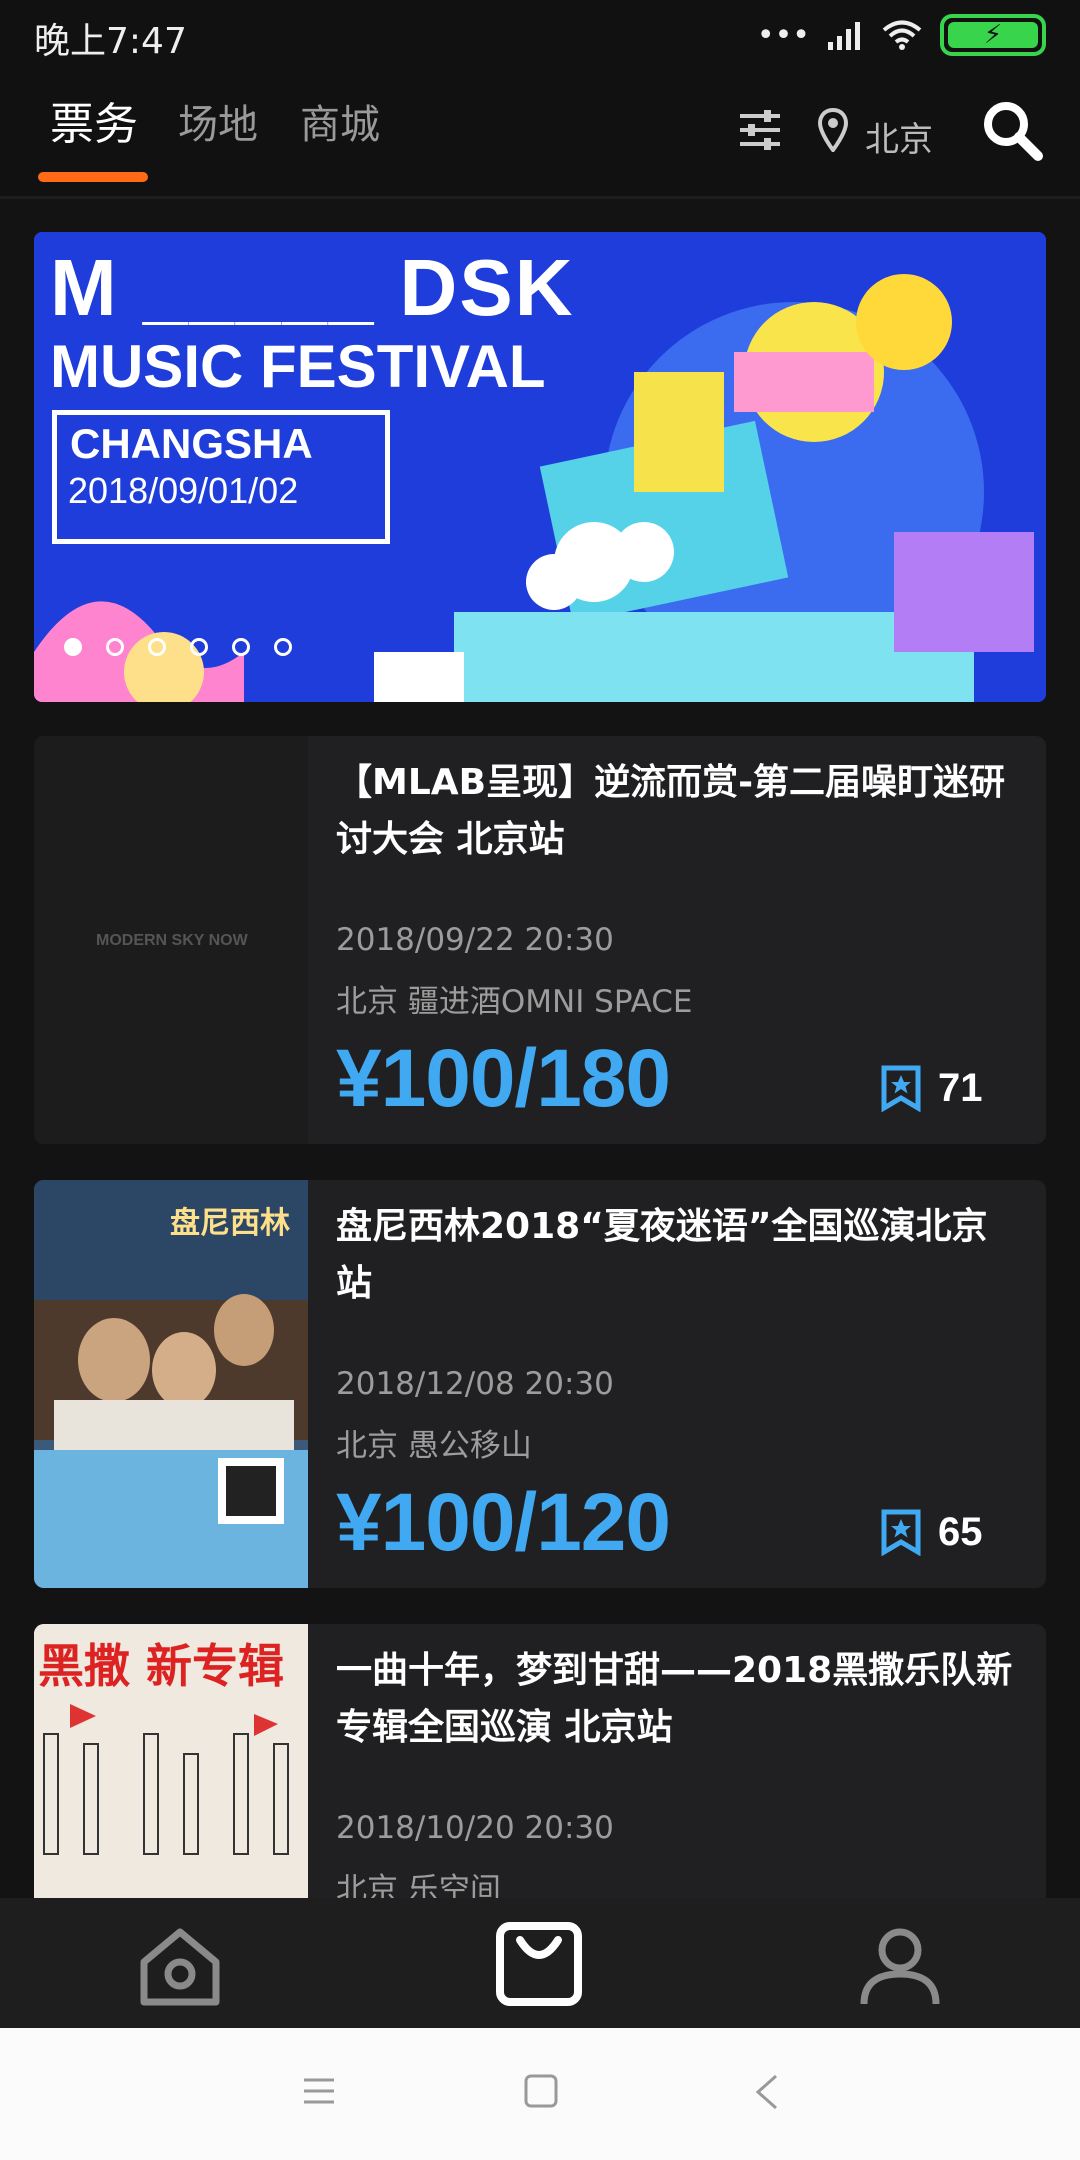 This screenshot has height=2160, width=1080. I want to click on ticket-bag-nav-icon, so click(539, 1964).